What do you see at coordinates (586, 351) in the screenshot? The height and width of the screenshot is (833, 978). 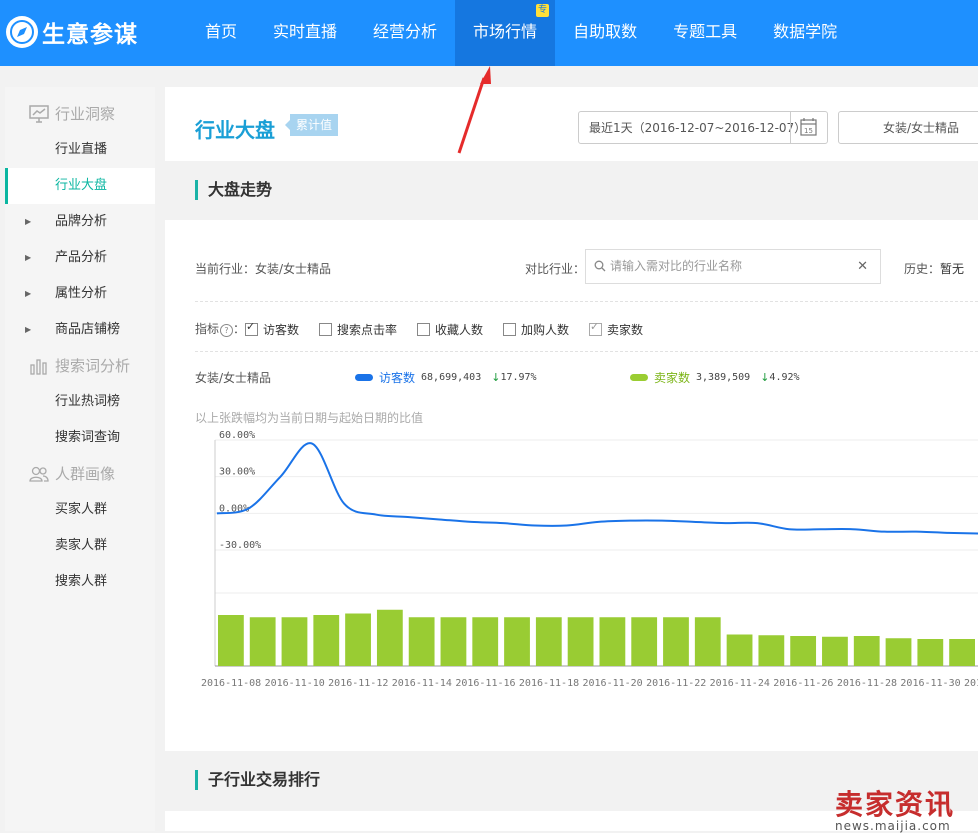 I see `divider` at bounding box center [586, 351].